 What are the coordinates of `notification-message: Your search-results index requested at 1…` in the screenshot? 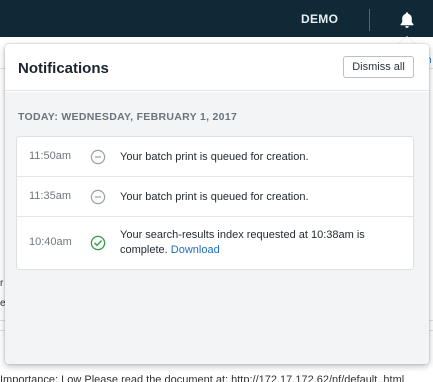 It's located at (260, 243).